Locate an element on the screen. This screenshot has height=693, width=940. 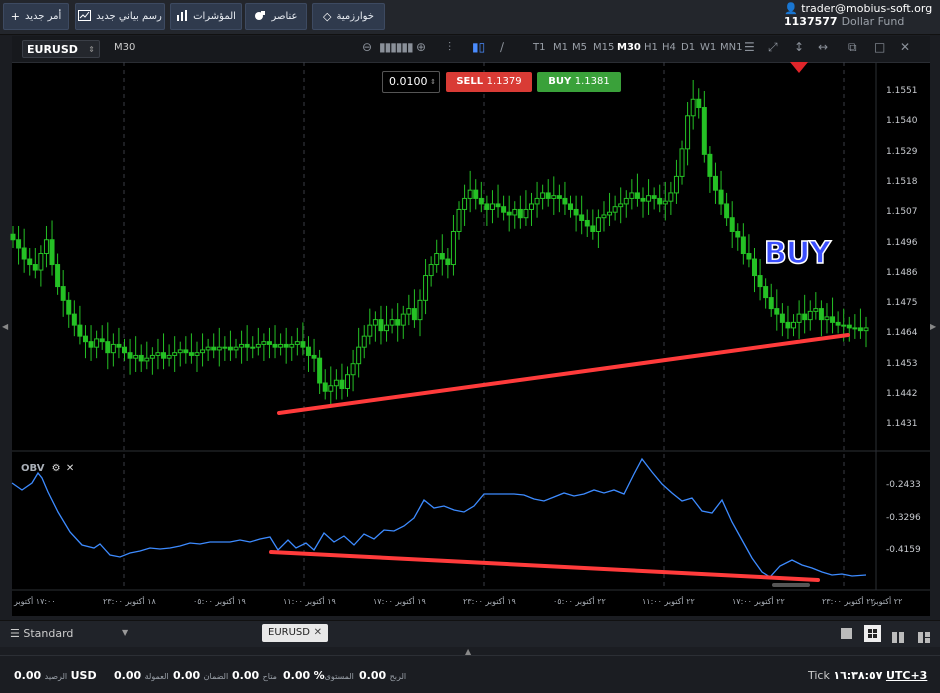
chevron-down-icon: ▼ is located at coordinates (125, 632).